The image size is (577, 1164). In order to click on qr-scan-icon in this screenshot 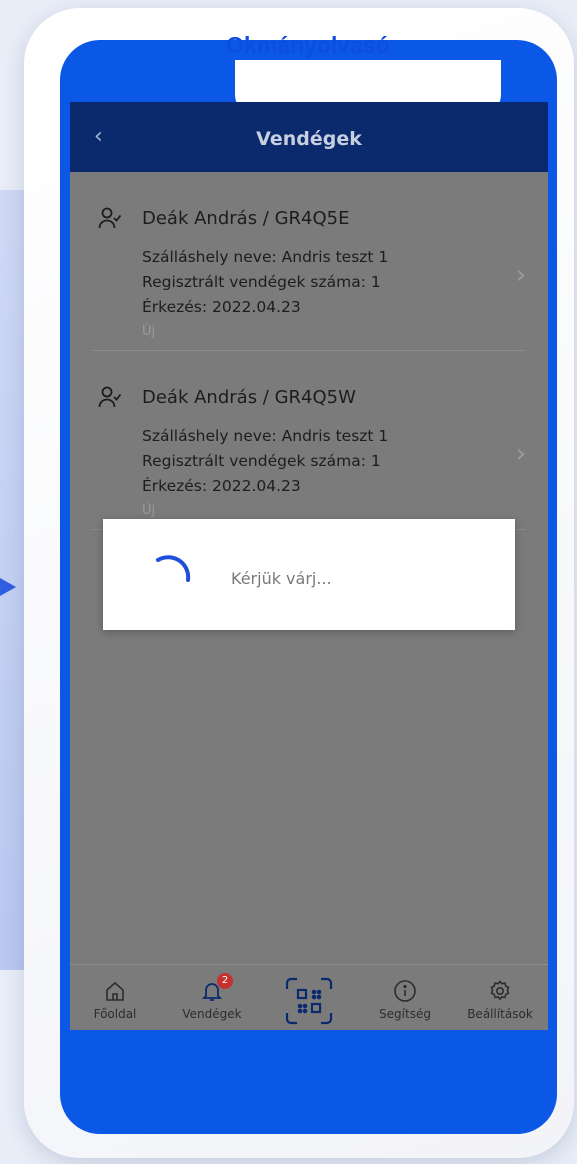, I will do `click(309, 1001)`.